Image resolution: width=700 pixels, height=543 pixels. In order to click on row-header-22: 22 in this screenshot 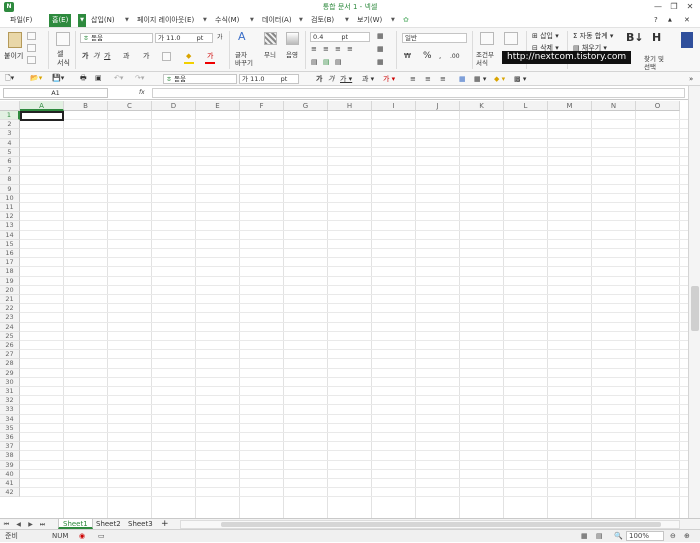, I will do `click(10, 309)`.